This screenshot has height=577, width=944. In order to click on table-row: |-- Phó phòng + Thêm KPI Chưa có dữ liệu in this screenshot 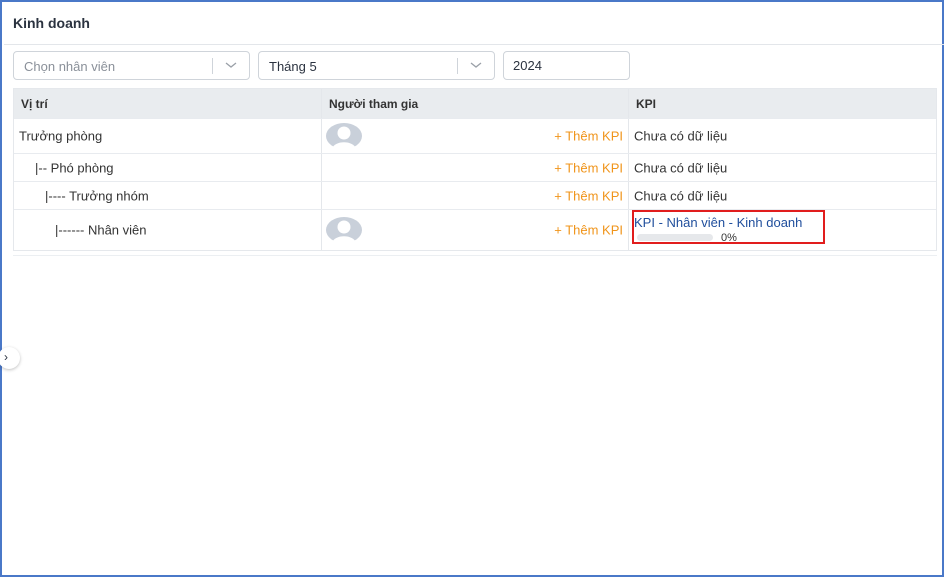, I will do `click(475, 168)`.